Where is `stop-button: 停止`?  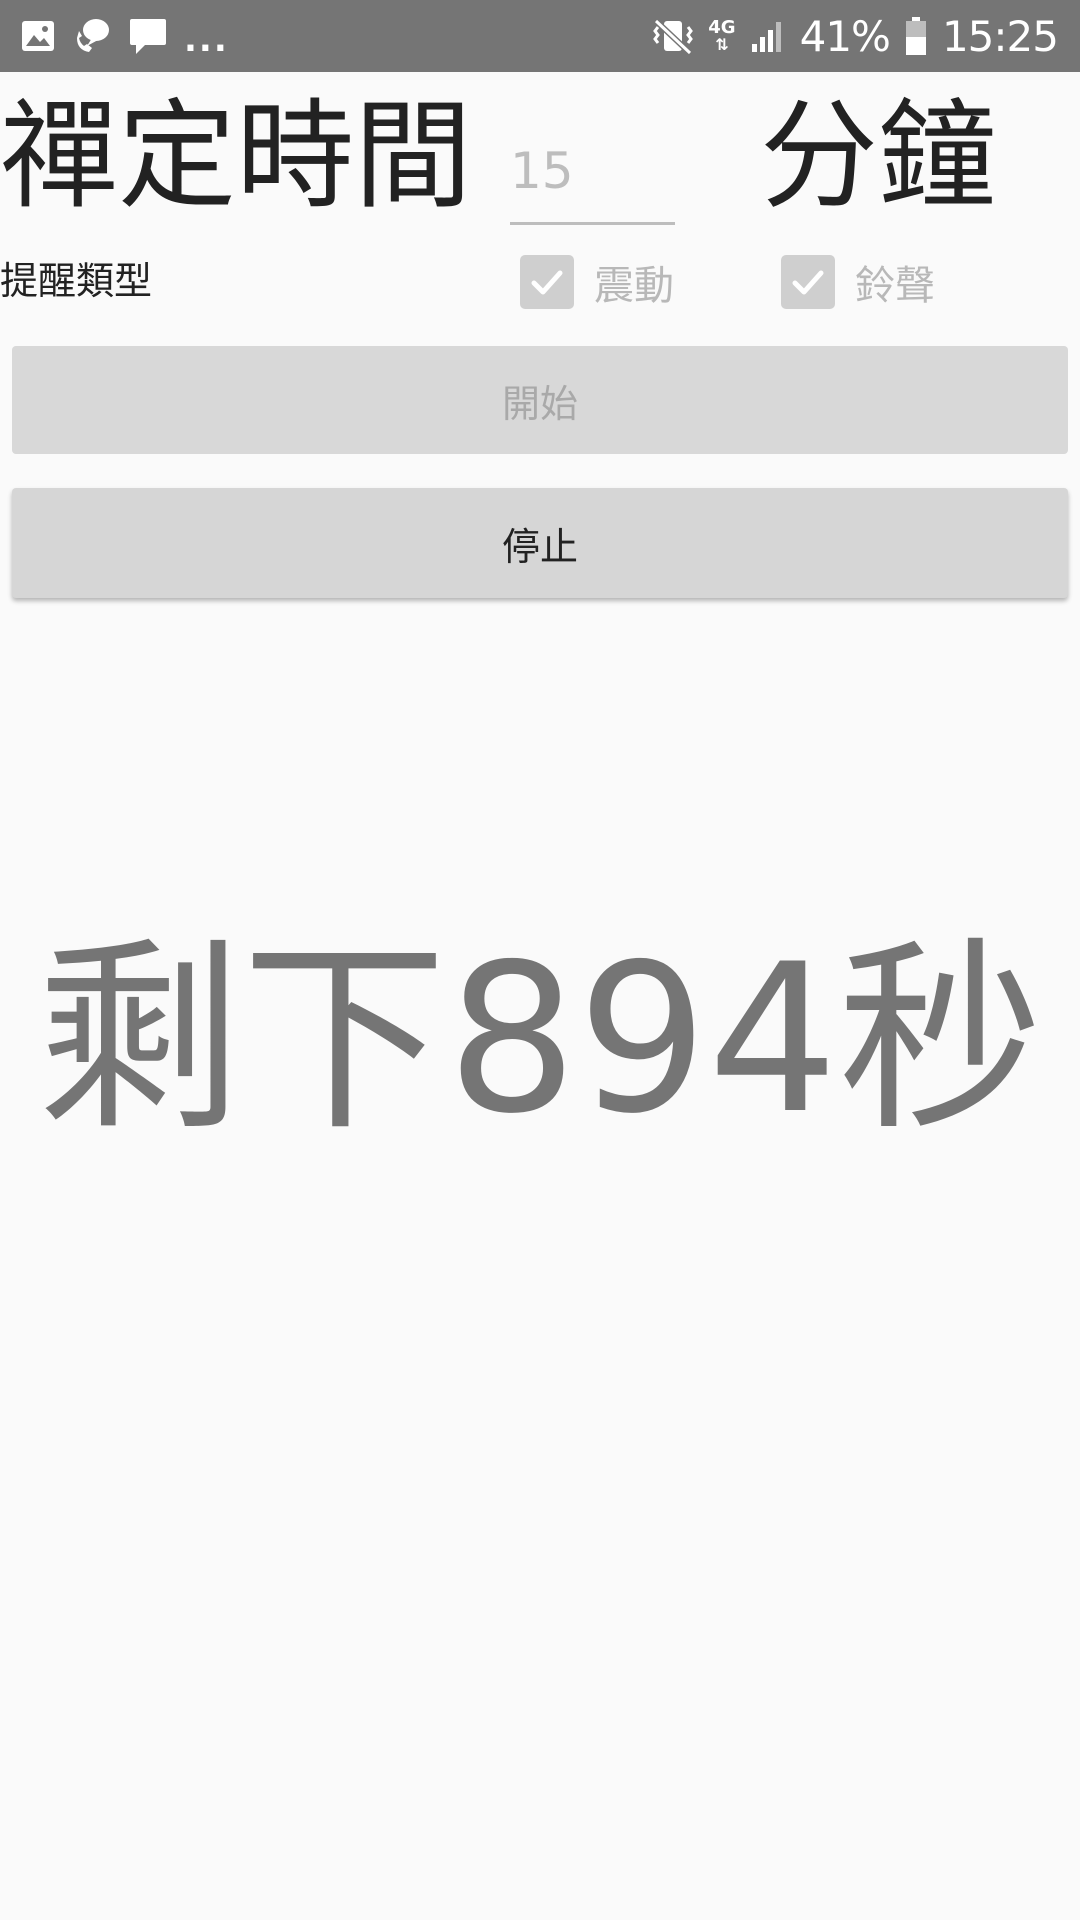 stop-button: 停止 is located at coordinates (540, 543).